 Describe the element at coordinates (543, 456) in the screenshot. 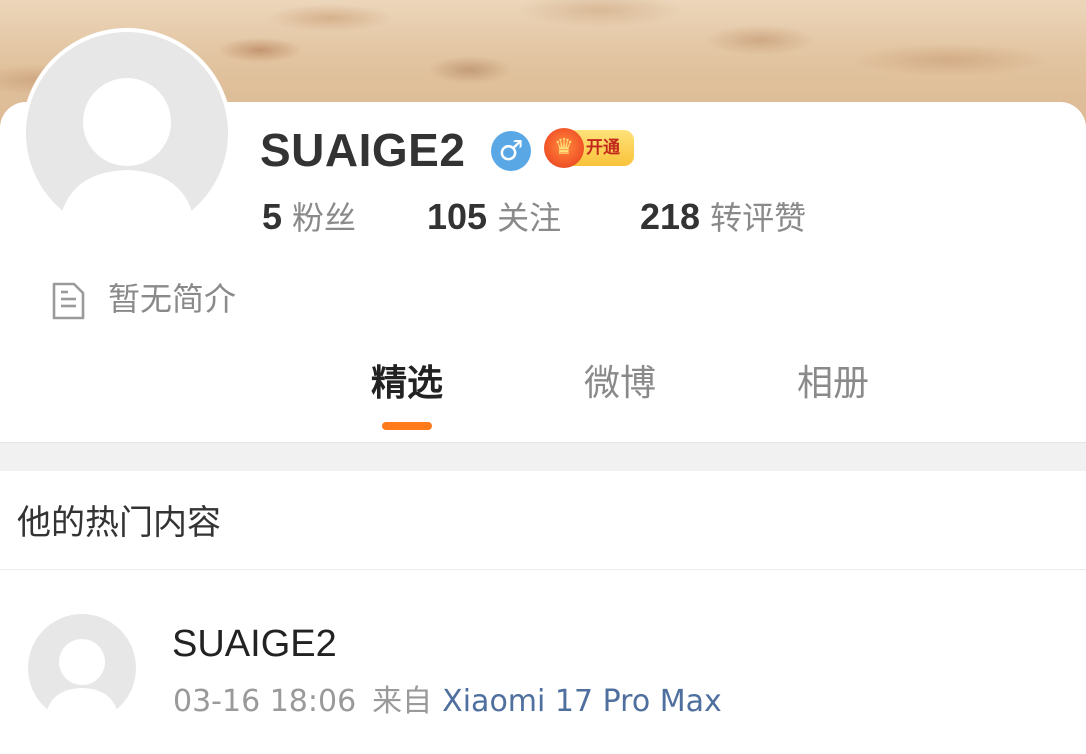

I see `section-gap` at that location.